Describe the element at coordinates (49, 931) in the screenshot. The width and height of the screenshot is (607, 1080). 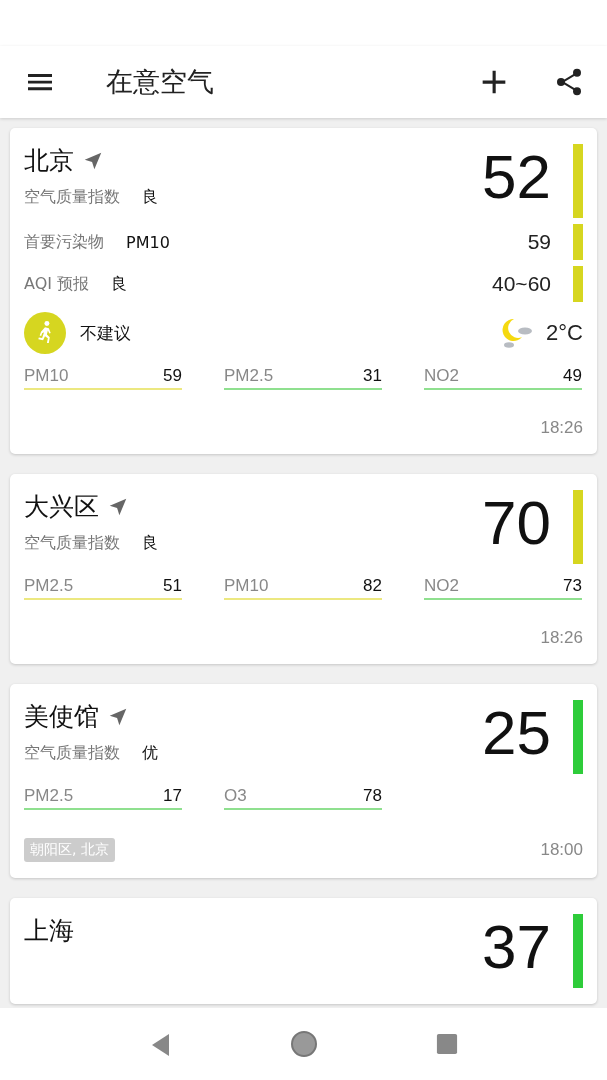
I see `city-name: 上海` at that location.